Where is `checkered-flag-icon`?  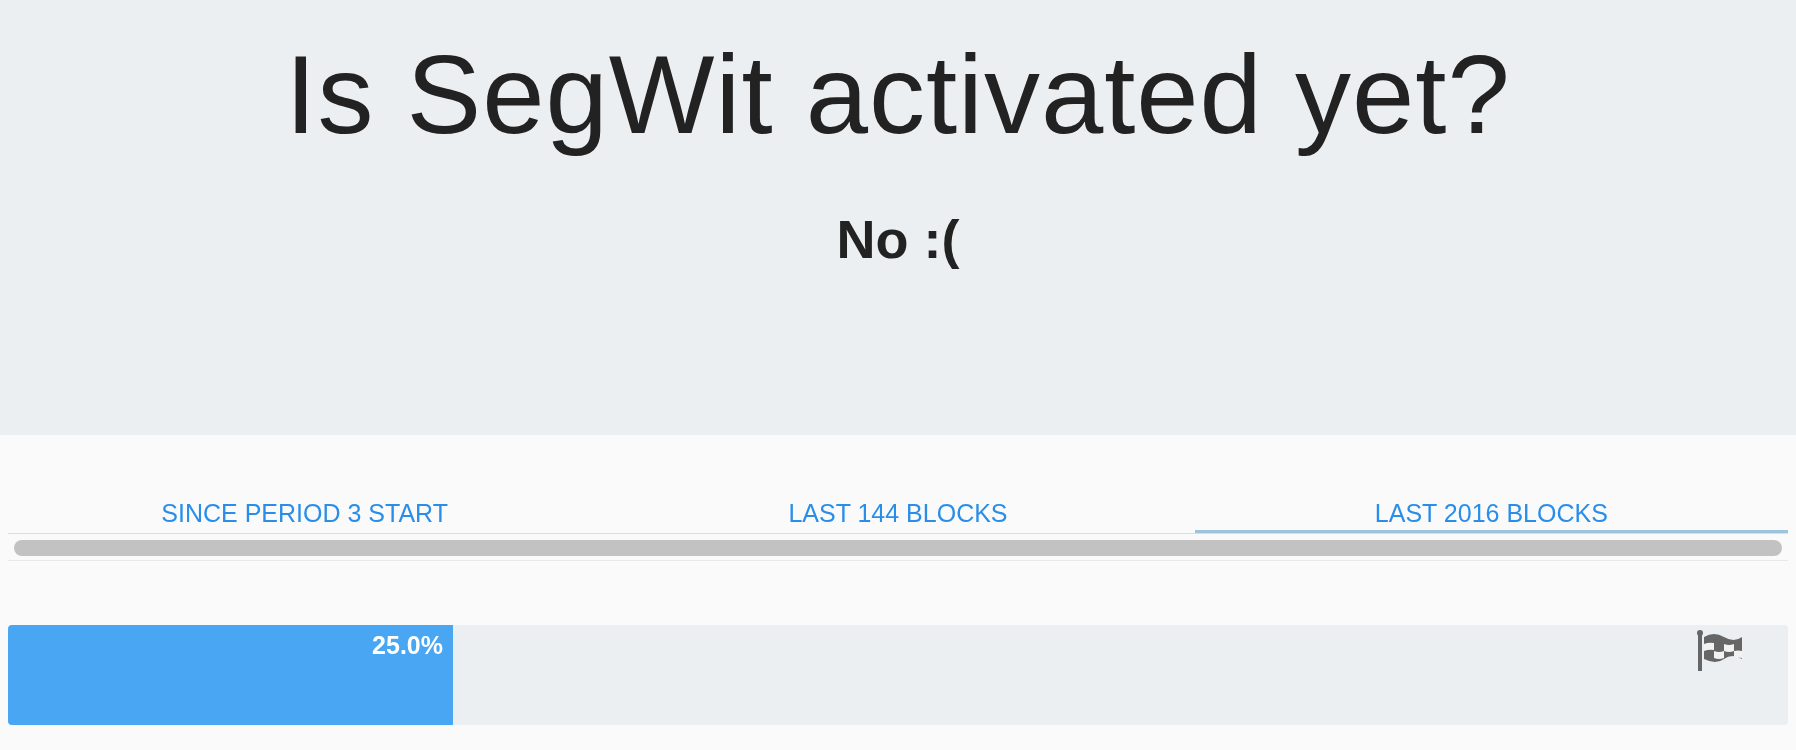 checkered-flag-icon is located at coordinates (1720, 651).